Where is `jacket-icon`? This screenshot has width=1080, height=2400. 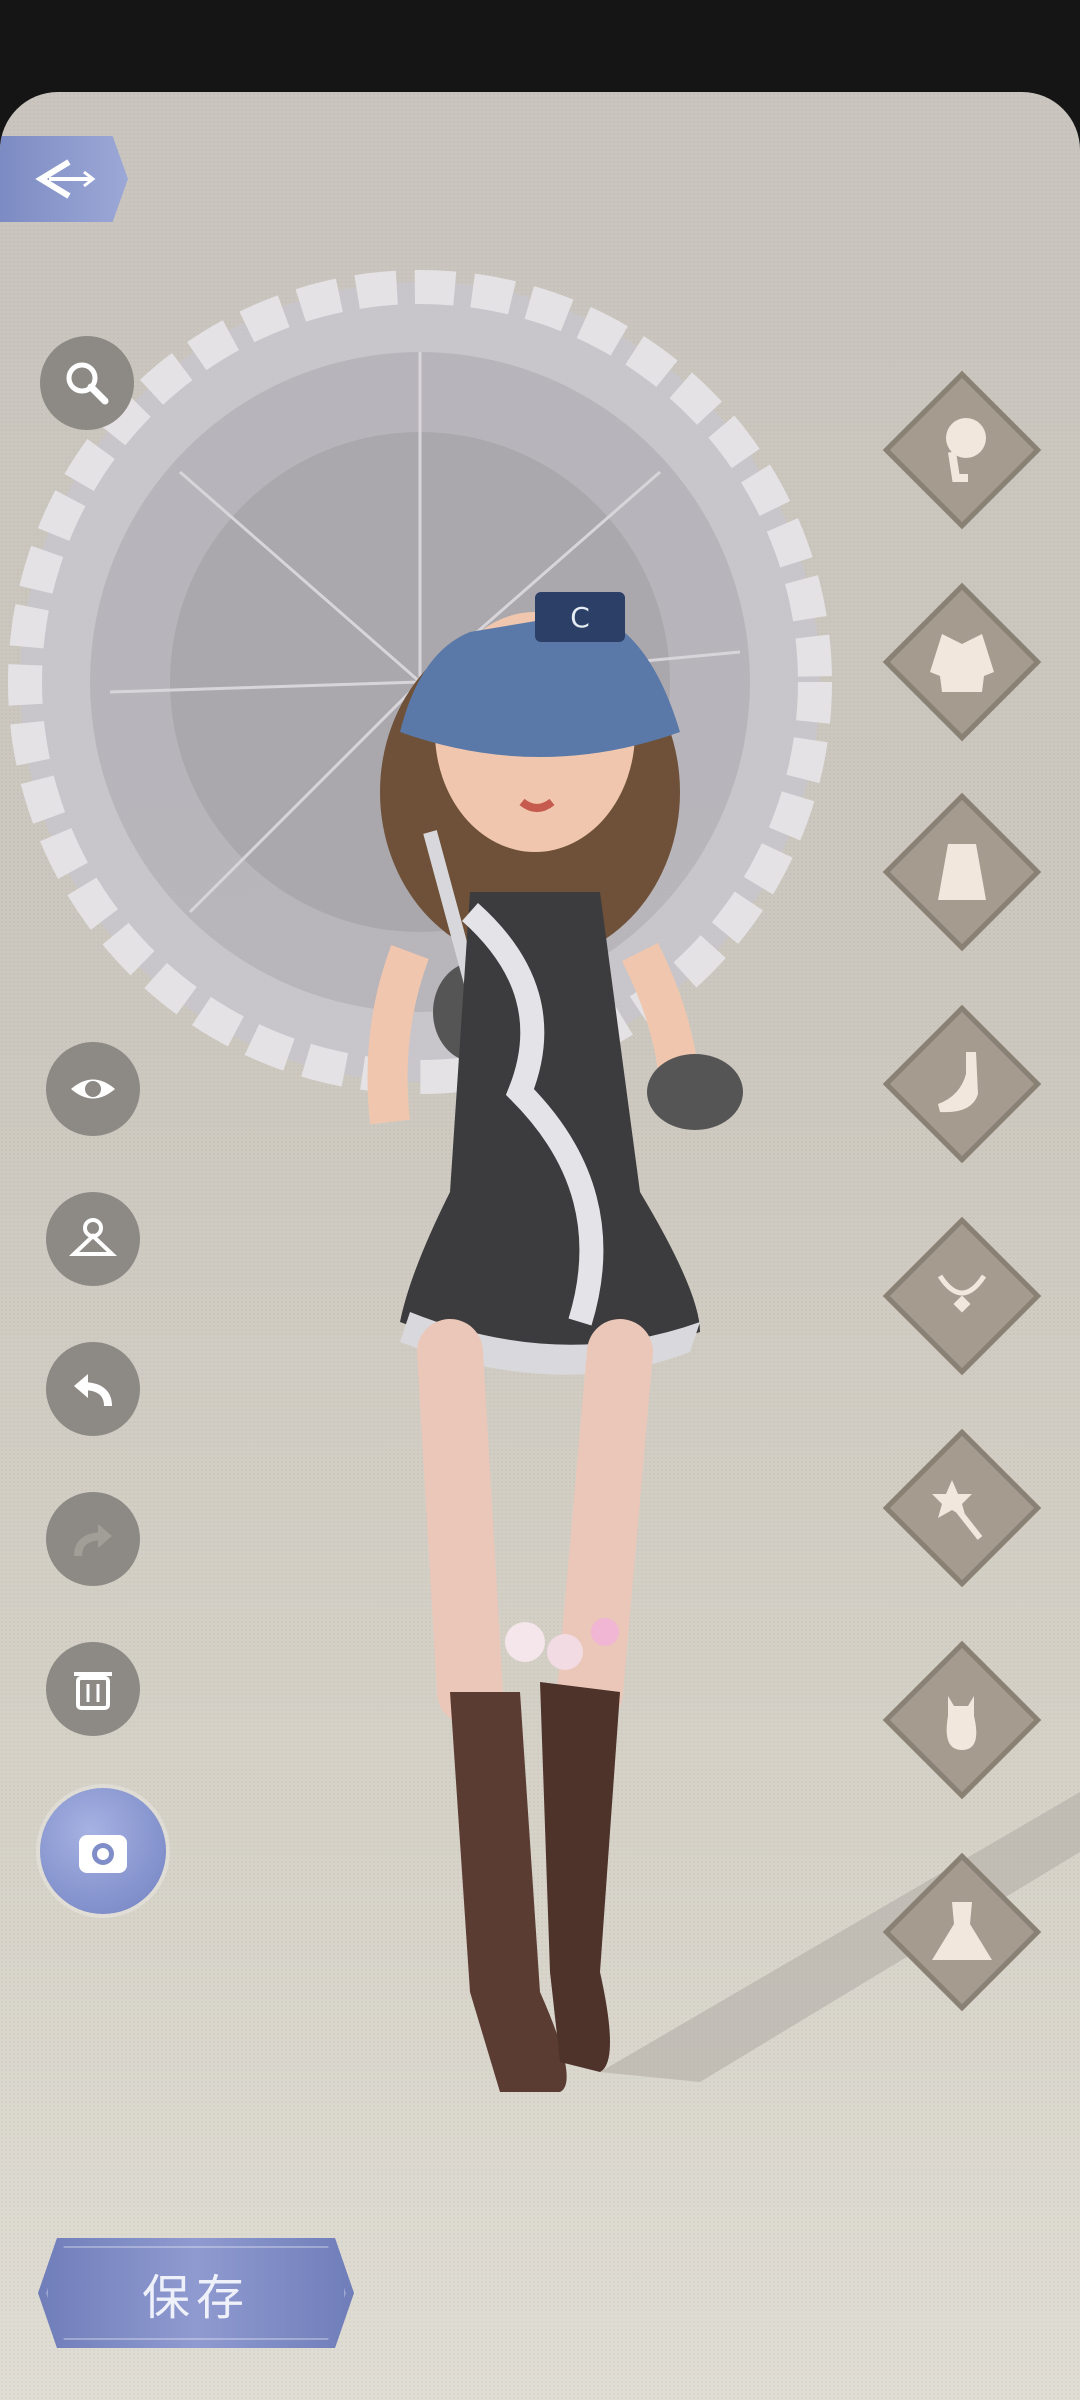 jacket-icon is located at coordinates (962, 663).